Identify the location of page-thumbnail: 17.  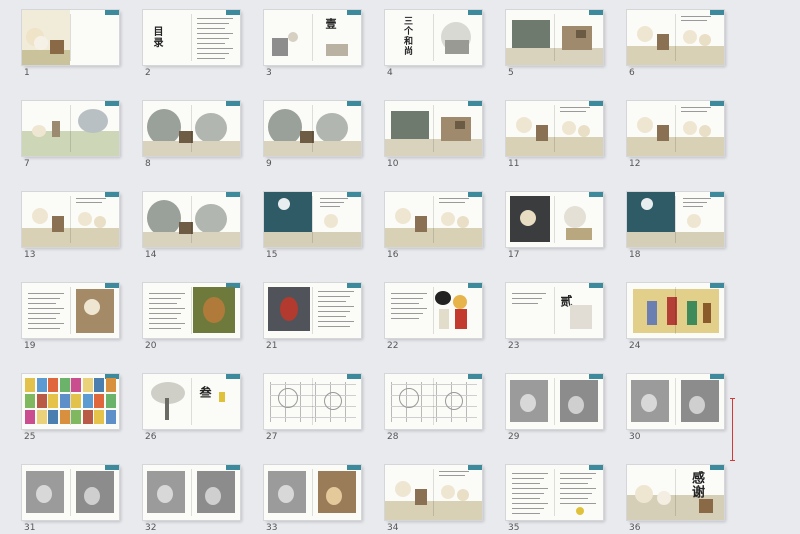
(554, 226).